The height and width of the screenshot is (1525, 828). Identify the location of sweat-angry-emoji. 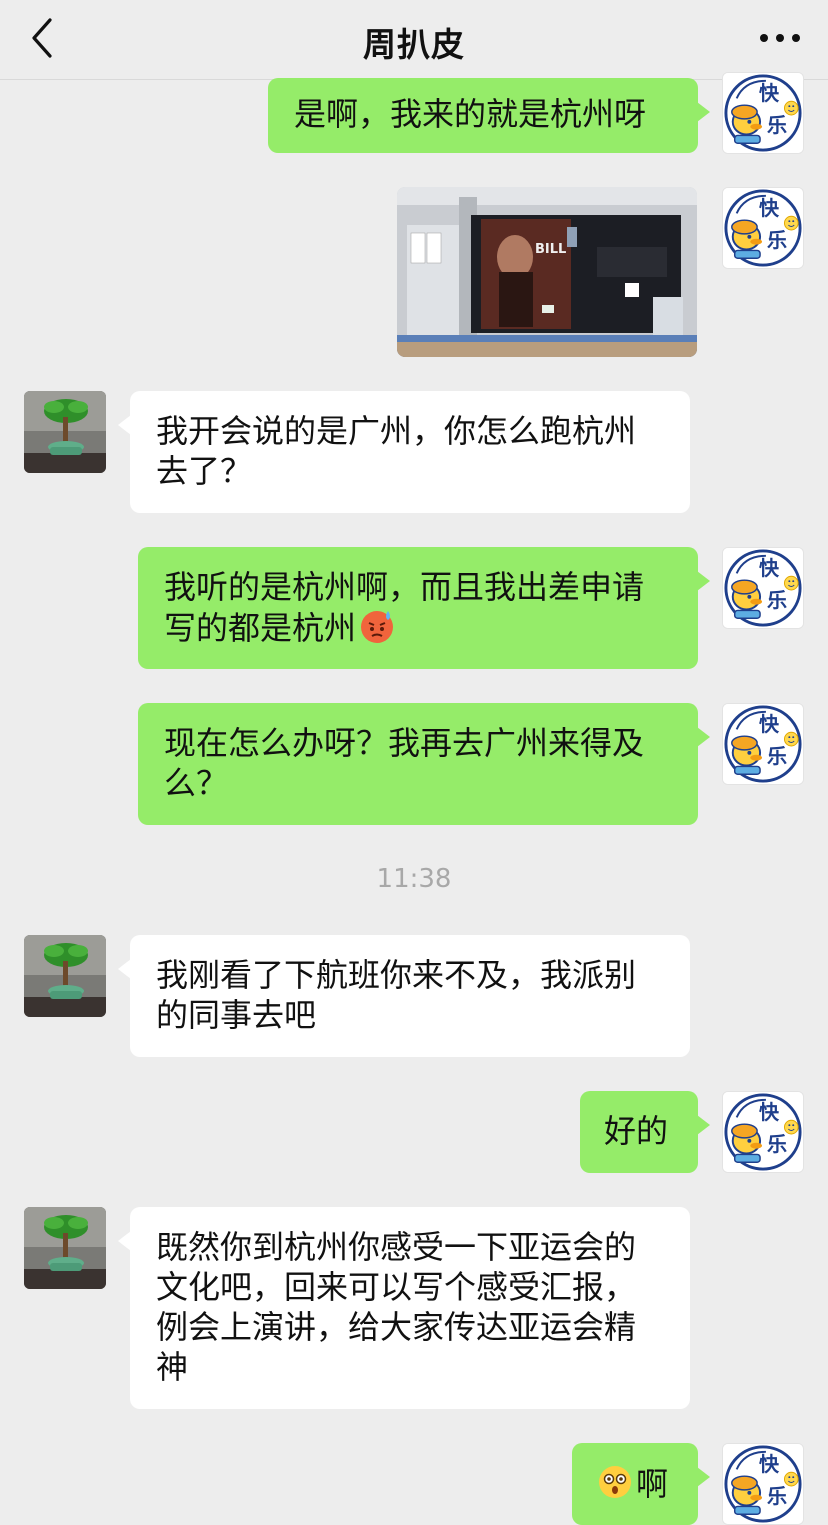
(377, 627).